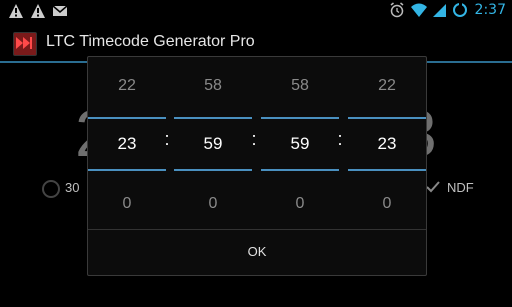  What do you see at coordinates (439, 10) in the screenshot?
I see `signal-icon` at bounding box center [439, 10].